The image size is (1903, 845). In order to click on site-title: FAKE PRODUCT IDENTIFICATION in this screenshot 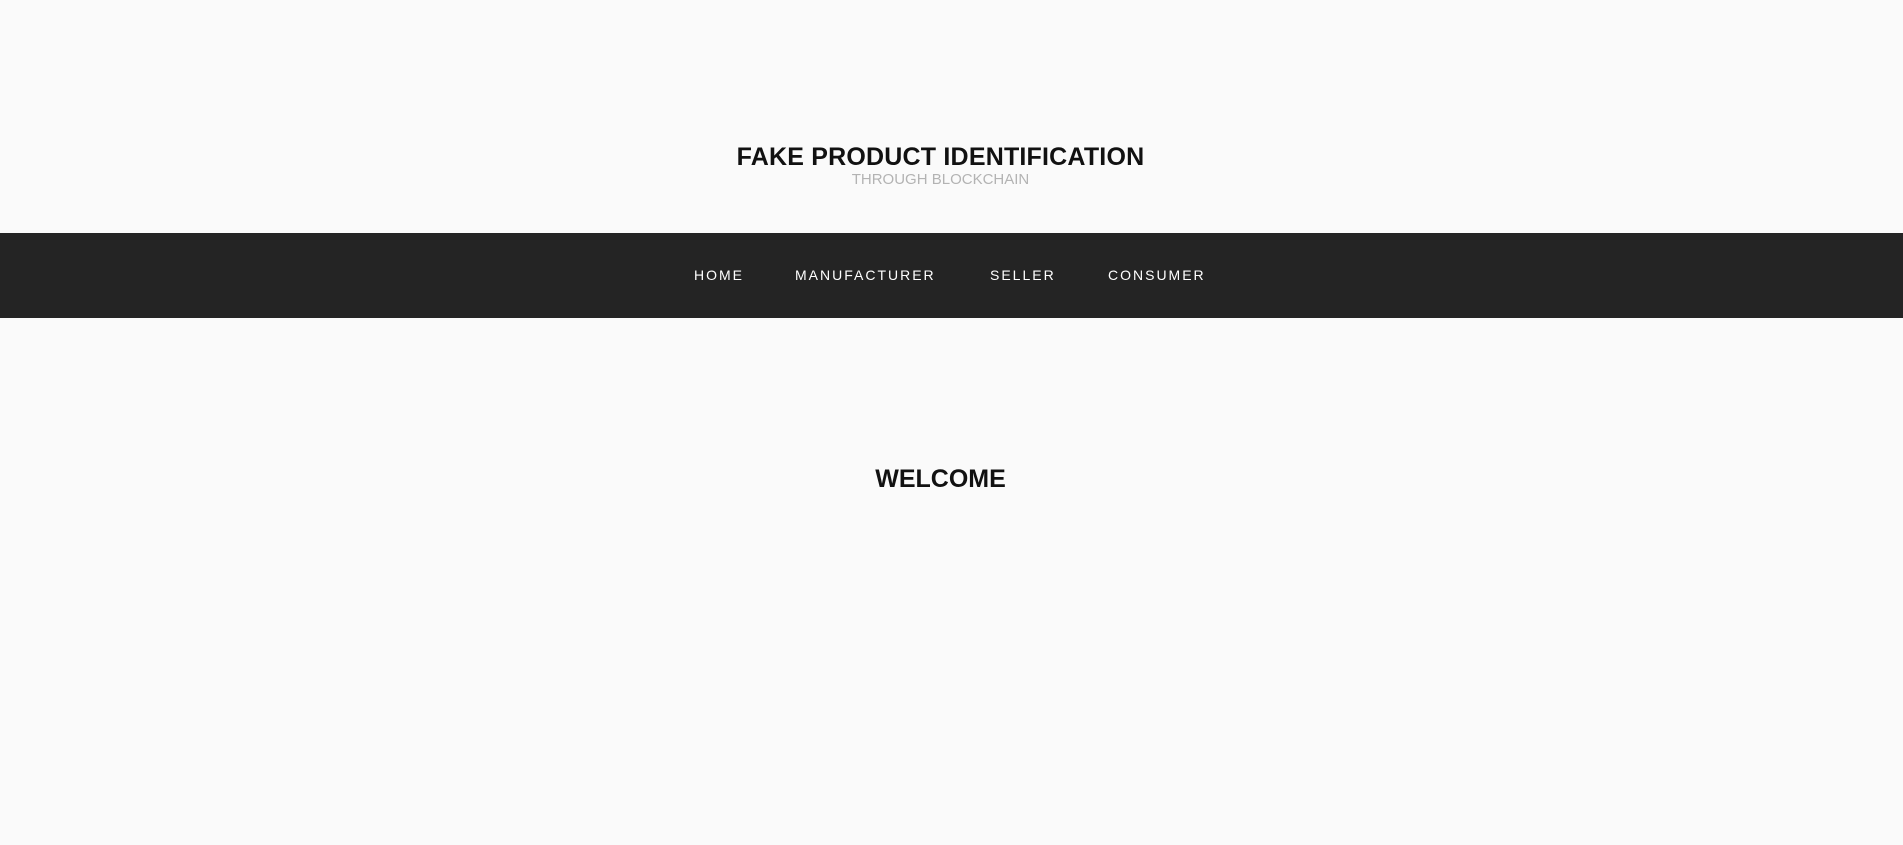, I will do `click(940, 157)`.